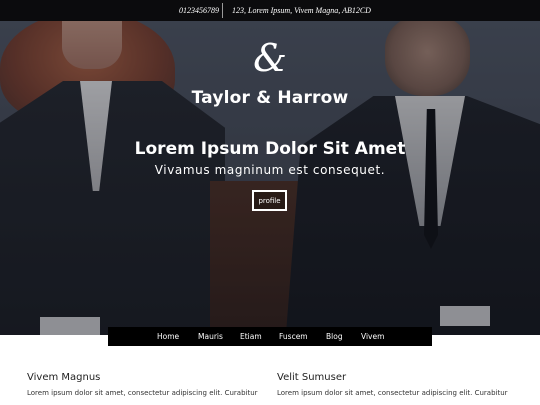 Image resolution: width=540 pixels, height=405 pixels. I want to click on nav-item-fuscem: Fuscem, so click(293, 336).